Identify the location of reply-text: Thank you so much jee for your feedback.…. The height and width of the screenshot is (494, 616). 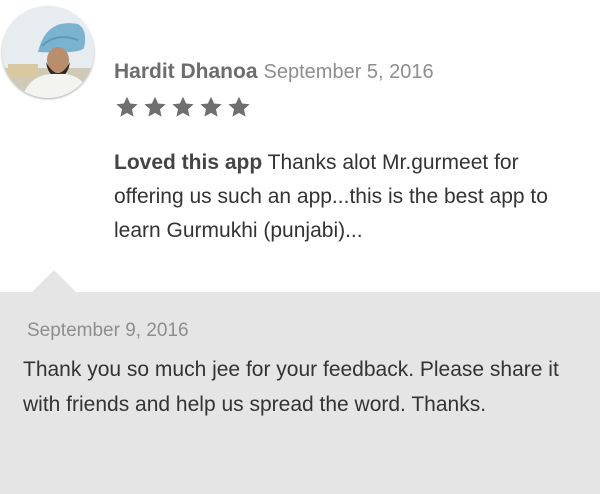
(291, 387).